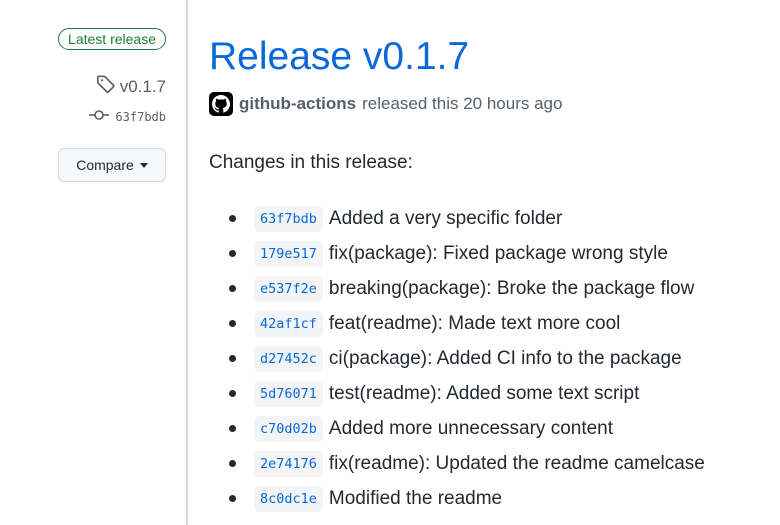  I want to click on latest-release-badge: Latest release, so click(112, 39).